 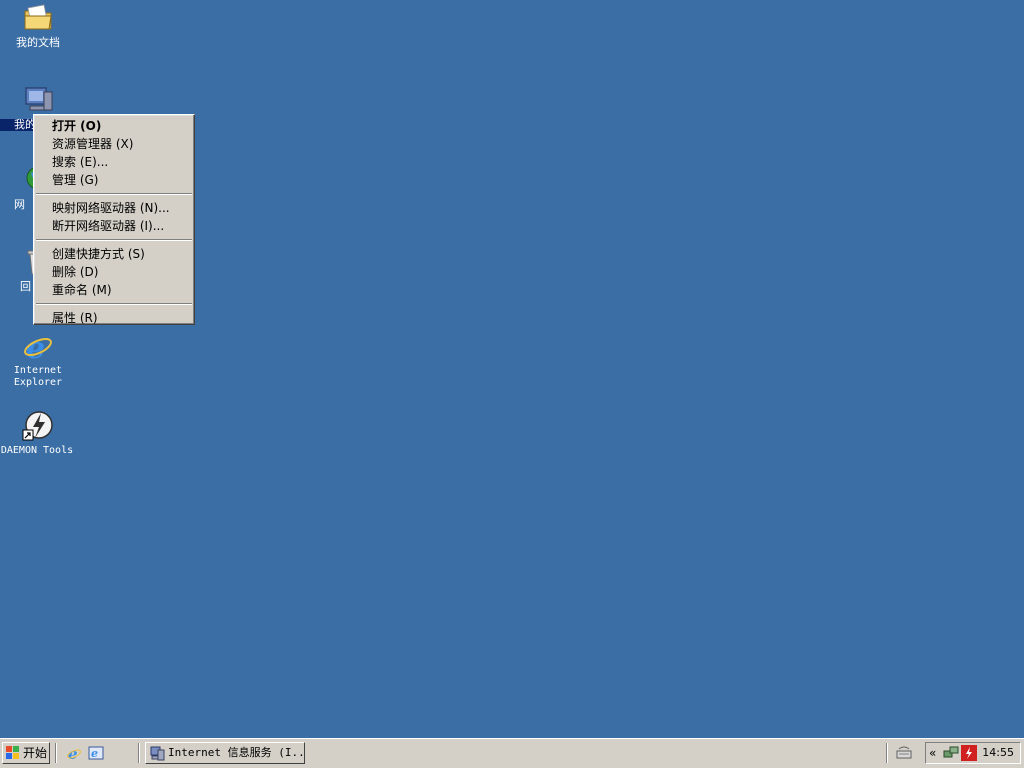 I want to click on clock: 14:55, so click(x=998, y=753).